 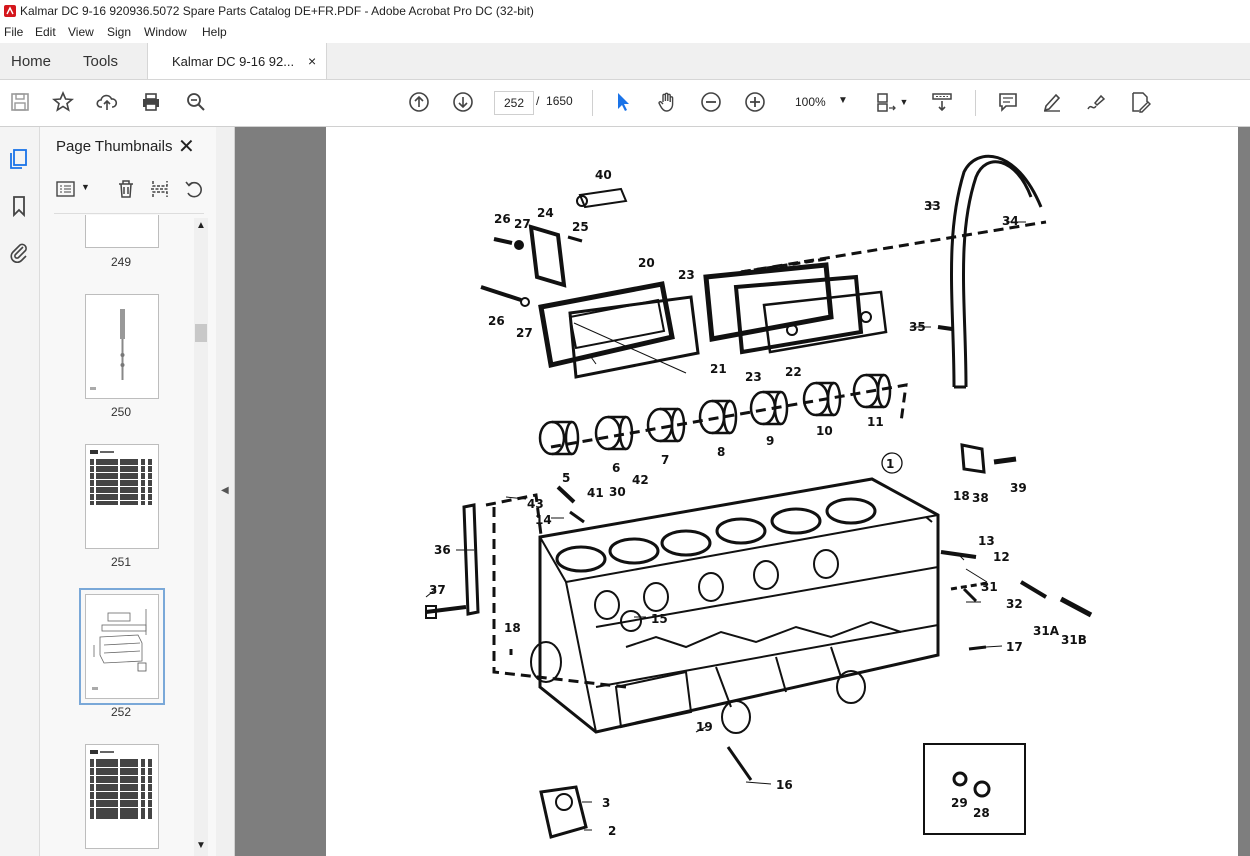 I want to click on callout-39: 39, so click(x=1018, y=488).